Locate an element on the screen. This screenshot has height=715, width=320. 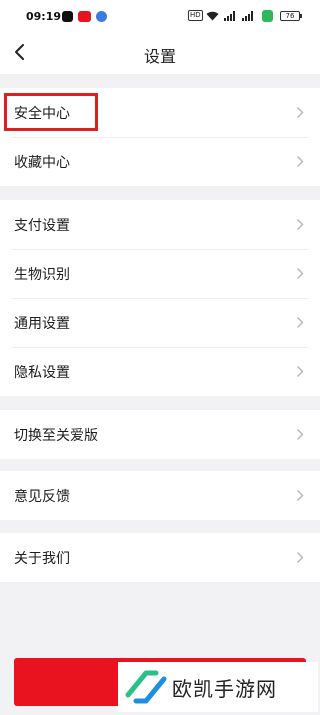
settings-item-biometrics: 生物识别 is located at coordinates (160, 273).